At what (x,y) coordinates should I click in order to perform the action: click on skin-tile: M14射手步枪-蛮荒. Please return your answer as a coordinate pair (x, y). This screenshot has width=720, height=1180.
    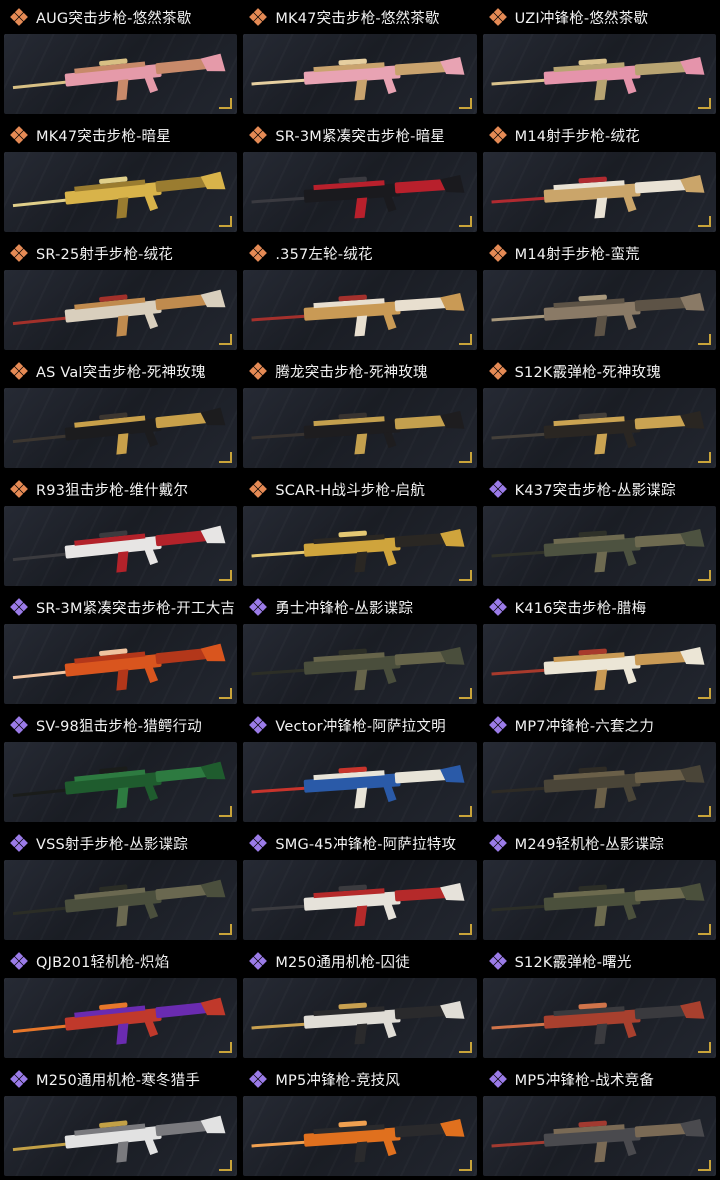
    Looking at the image, I should click on (599, 295).